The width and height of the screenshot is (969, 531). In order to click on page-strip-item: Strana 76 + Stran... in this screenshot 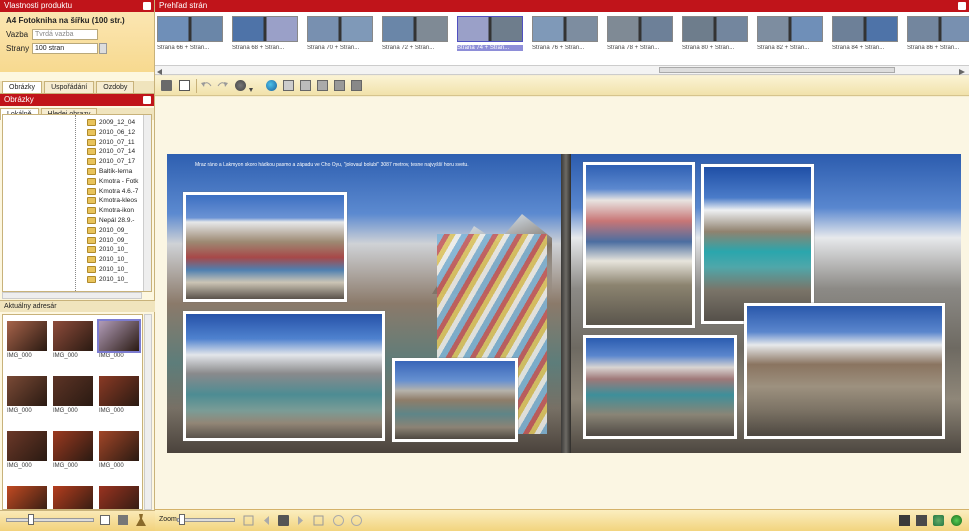, I will do `click(565, 33)`.